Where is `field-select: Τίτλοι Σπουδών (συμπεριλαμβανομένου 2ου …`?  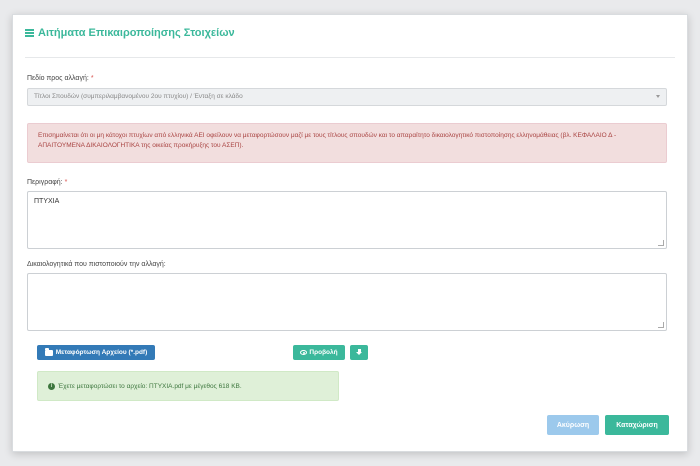
field-select: Τίτλοι Σπουδών (συμπεριλαμβανομένου 2ου … is located at coordinates (347, 97).